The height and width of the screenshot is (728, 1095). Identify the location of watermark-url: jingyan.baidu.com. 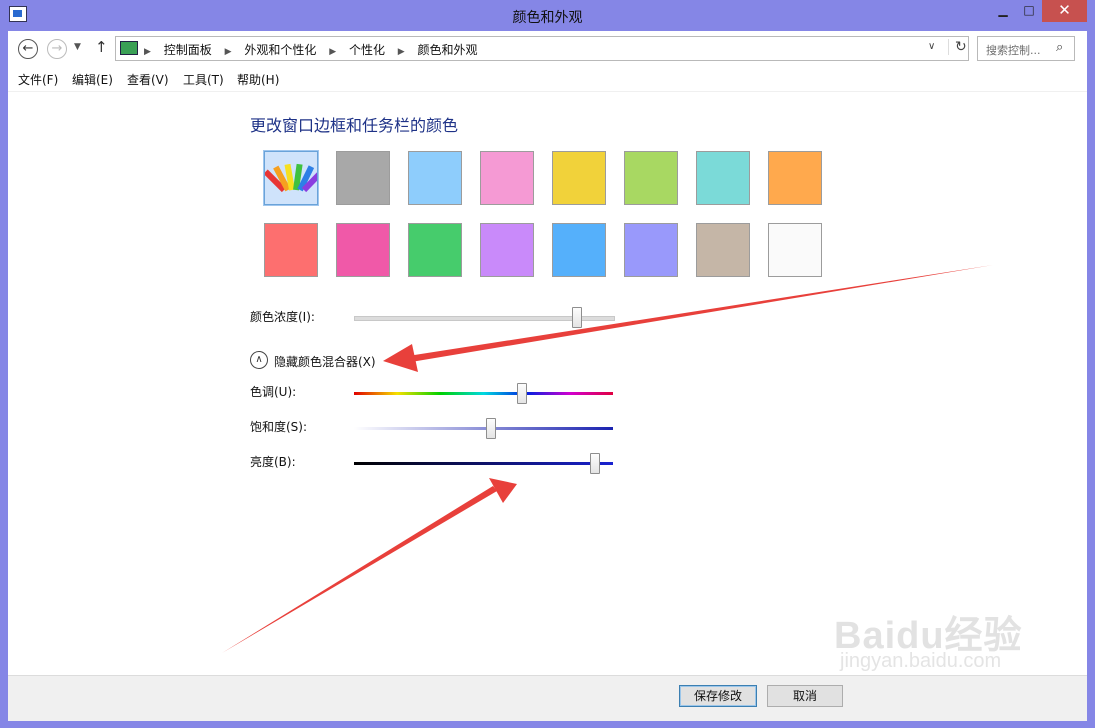
(921, 661).